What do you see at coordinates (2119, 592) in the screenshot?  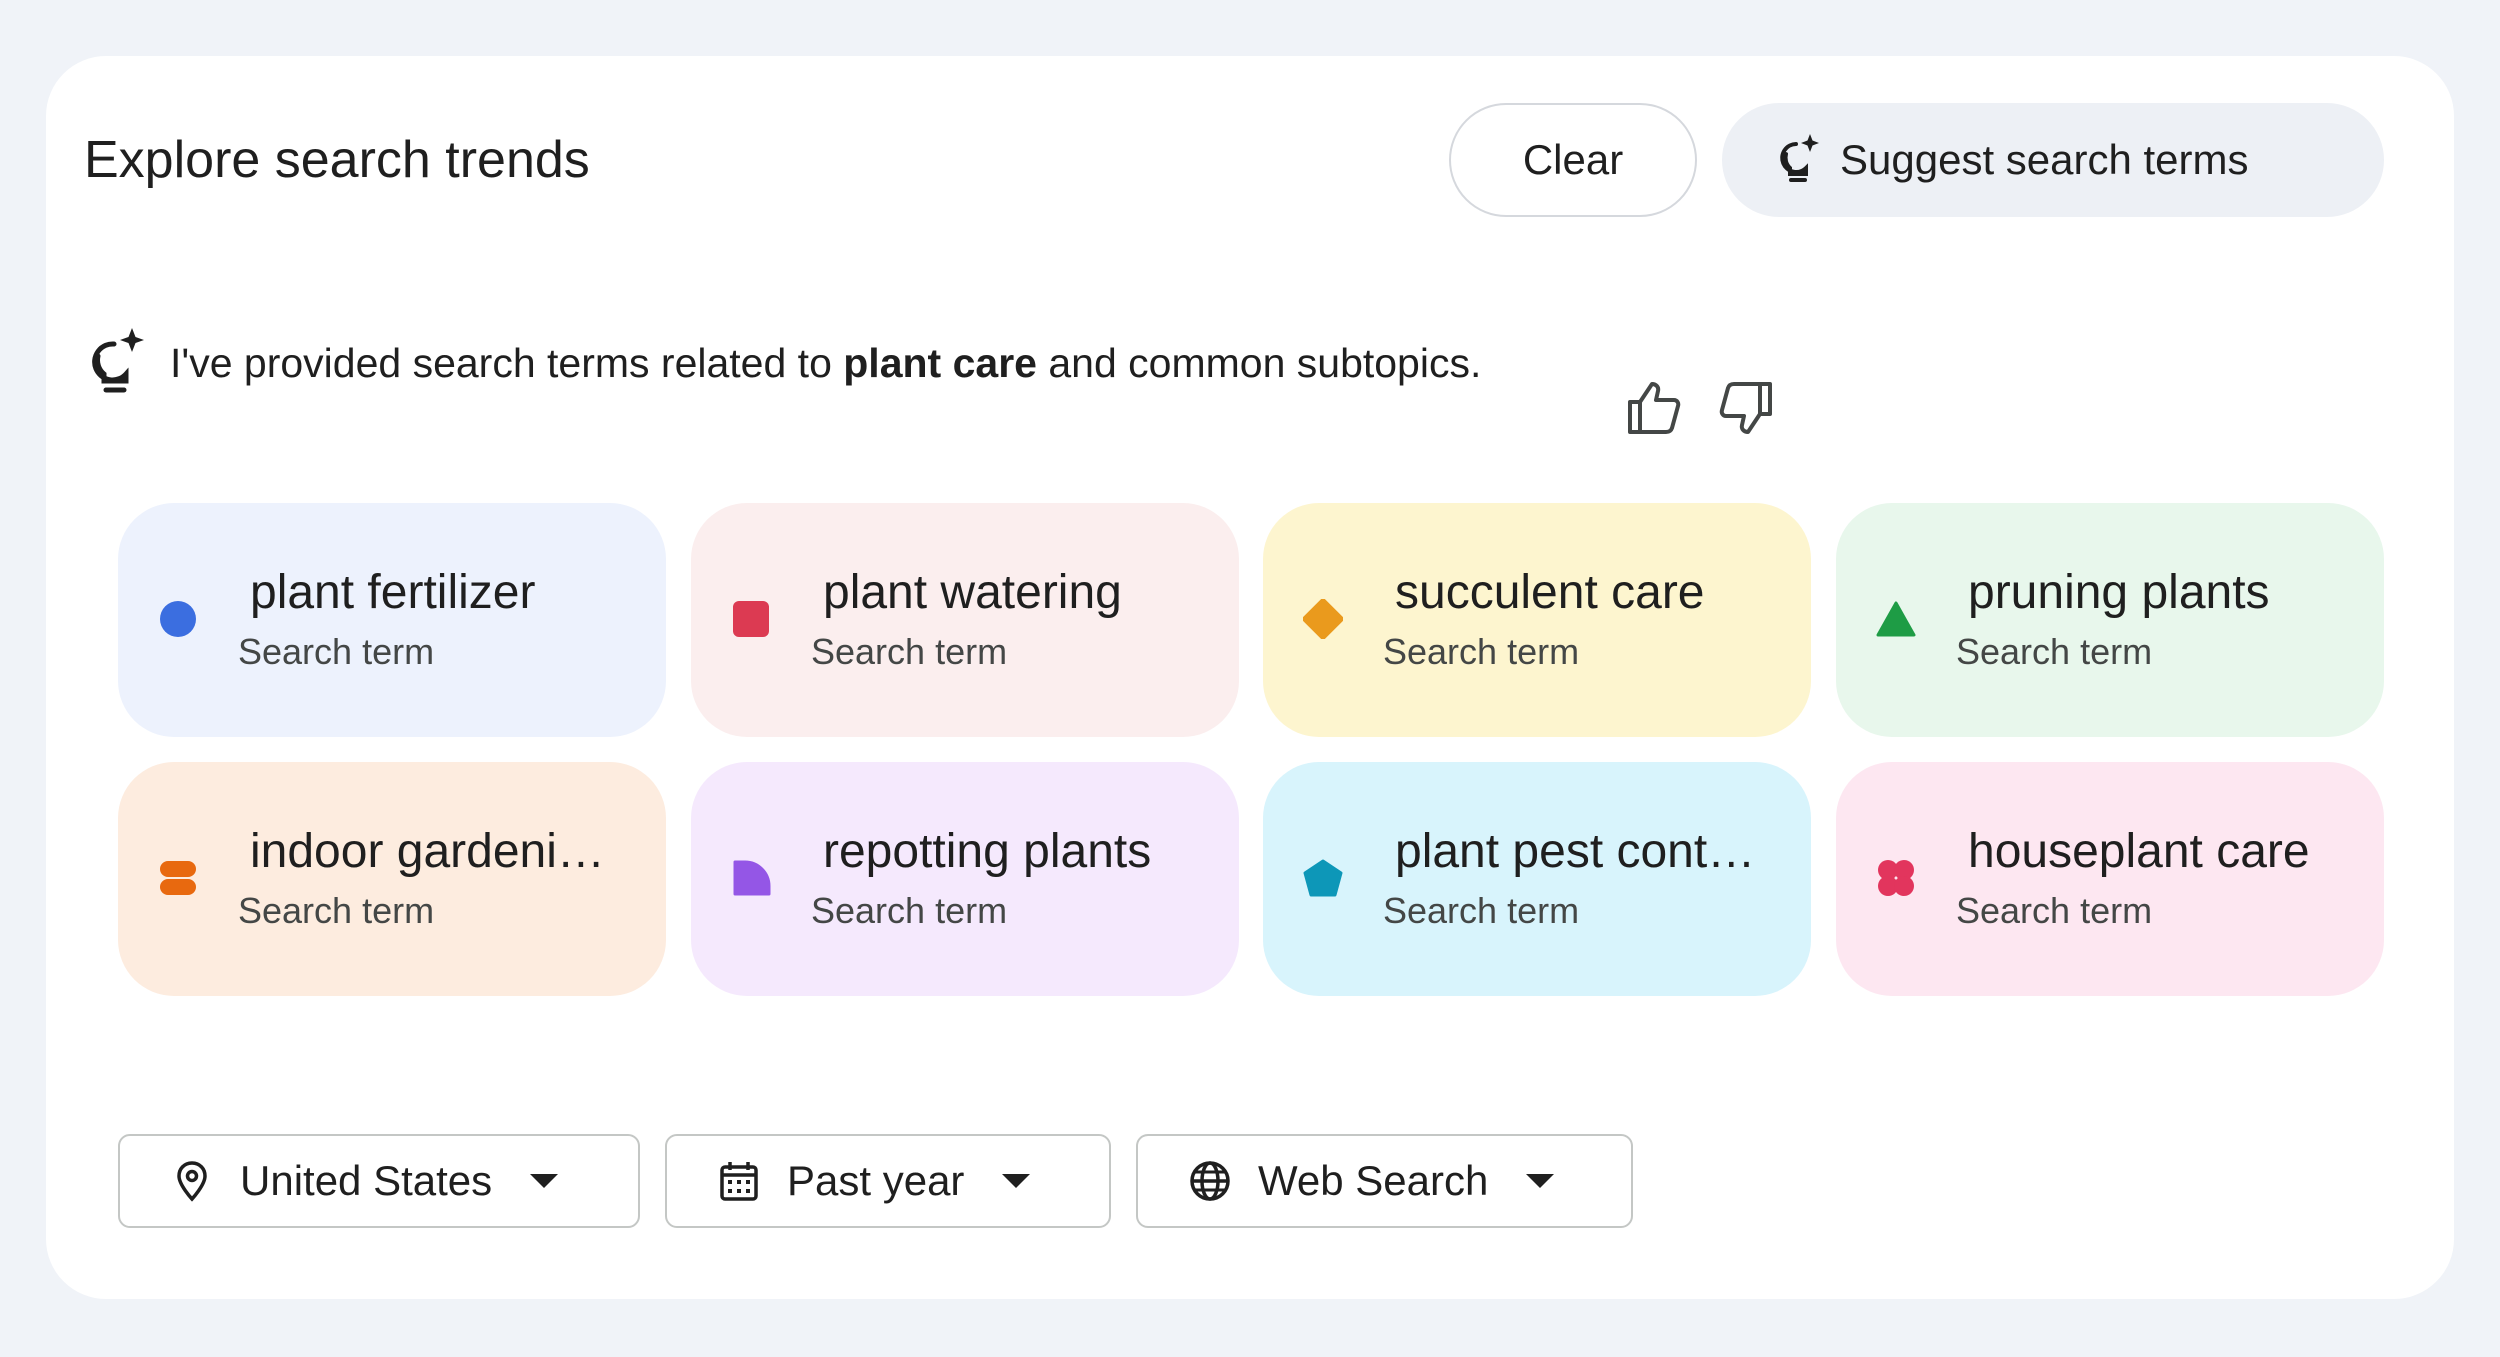 I see `search-term-label: pruning plants` at bounding box center [2119, 592].